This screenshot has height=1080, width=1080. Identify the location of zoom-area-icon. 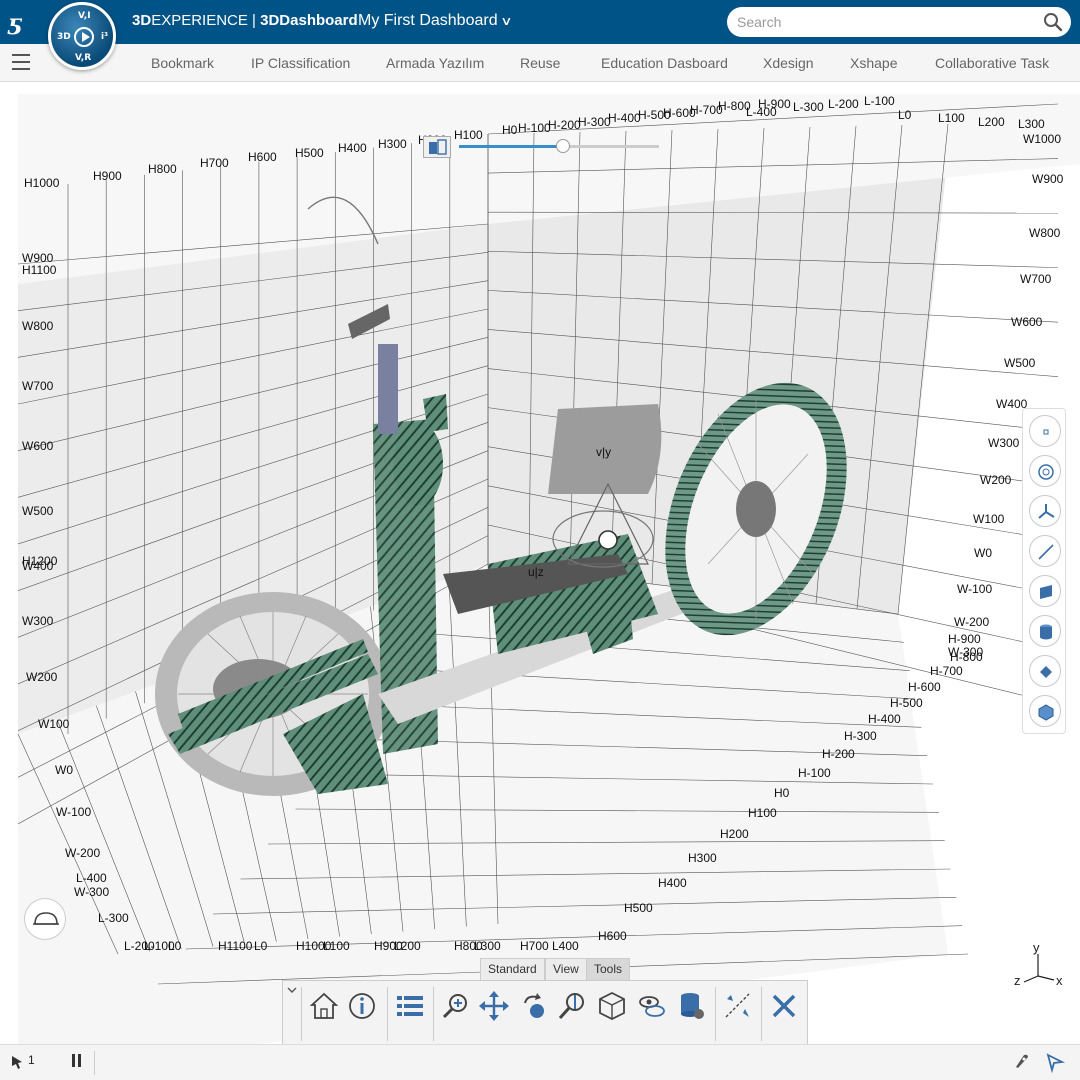
(456, 1006).